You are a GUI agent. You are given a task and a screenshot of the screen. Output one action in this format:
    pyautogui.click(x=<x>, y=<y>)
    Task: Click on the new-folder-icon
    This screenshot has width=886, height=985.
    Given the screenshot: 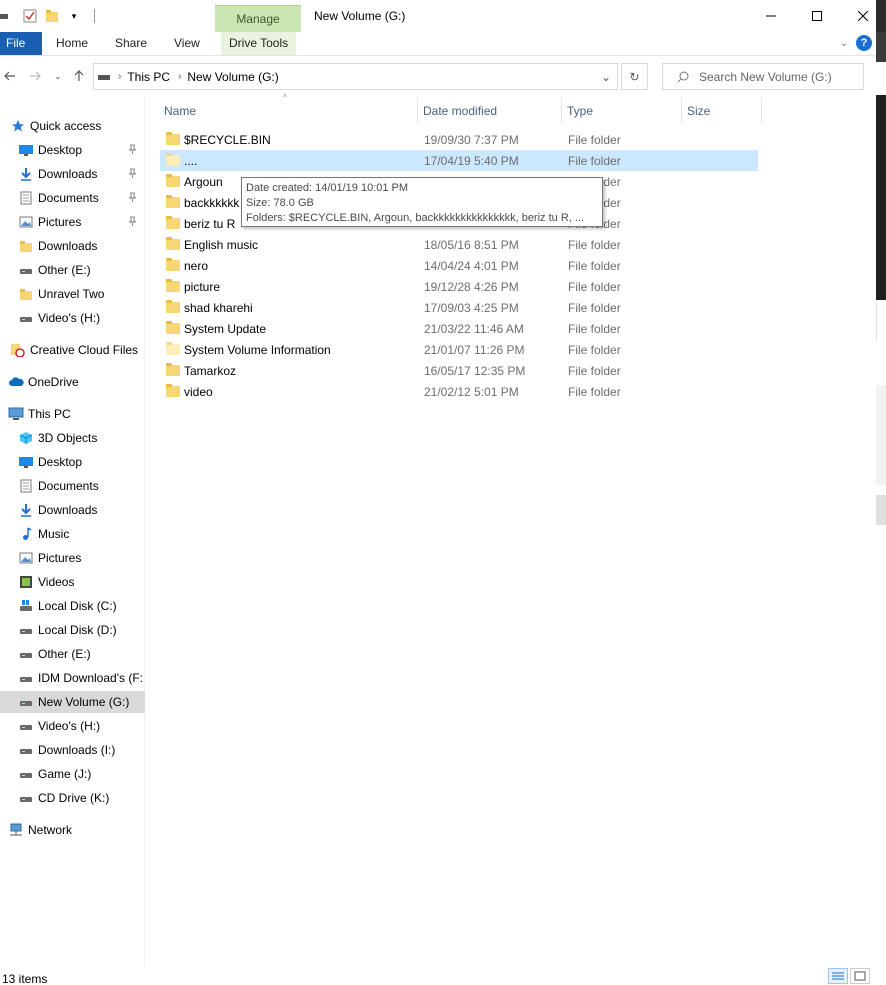 What is the action you would take?
    pyautogui.click(x=52, y=16)
    